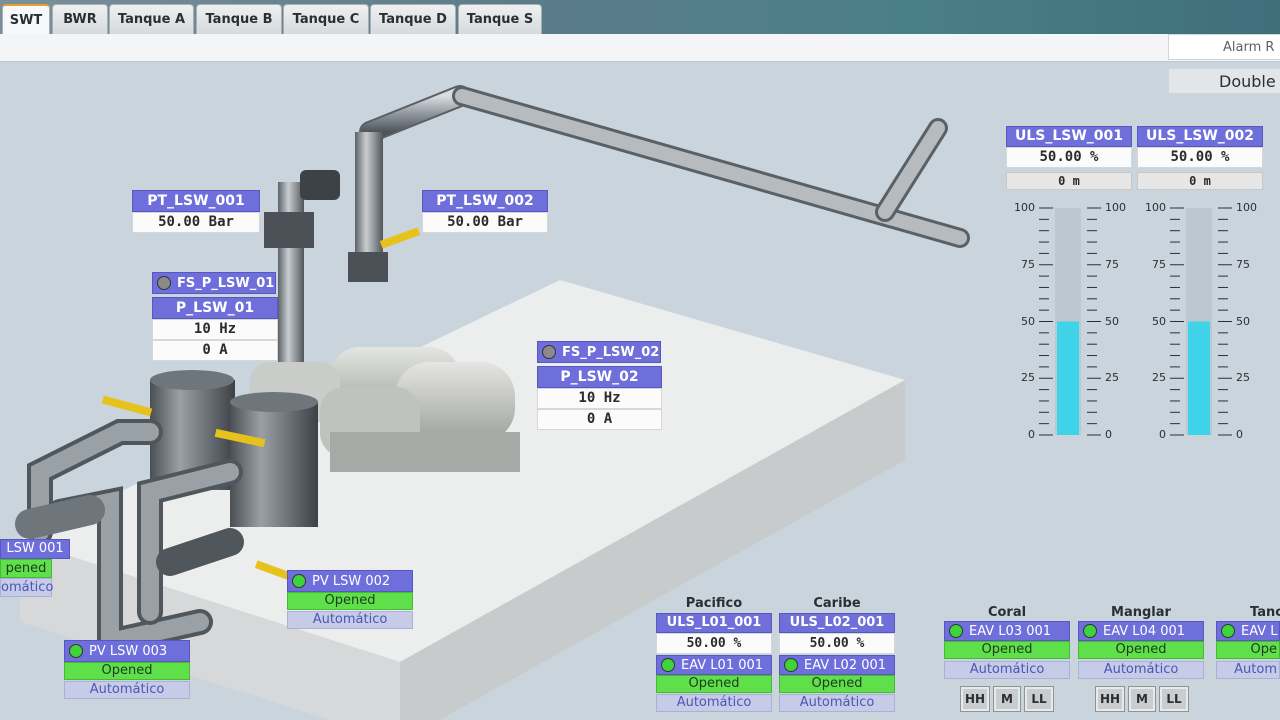 The image size is (1280, 720). I want to click on fs-p-lsw-02: FS_P_LSW_02, so click(599, 352).